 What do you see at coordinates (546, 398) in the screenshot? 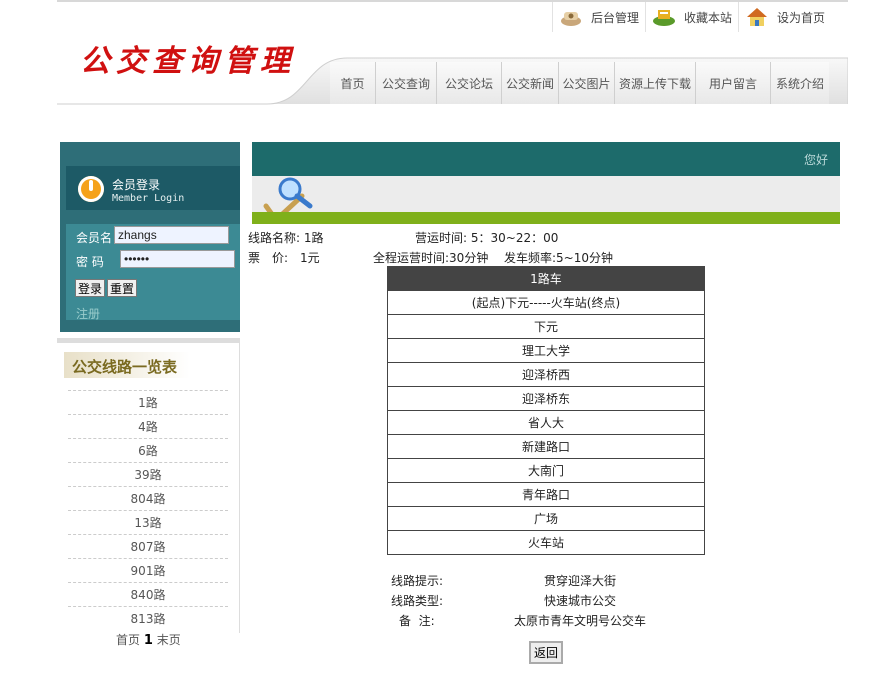
I see `table-row: 迎泽桥东` at bounding box center [546, 398].